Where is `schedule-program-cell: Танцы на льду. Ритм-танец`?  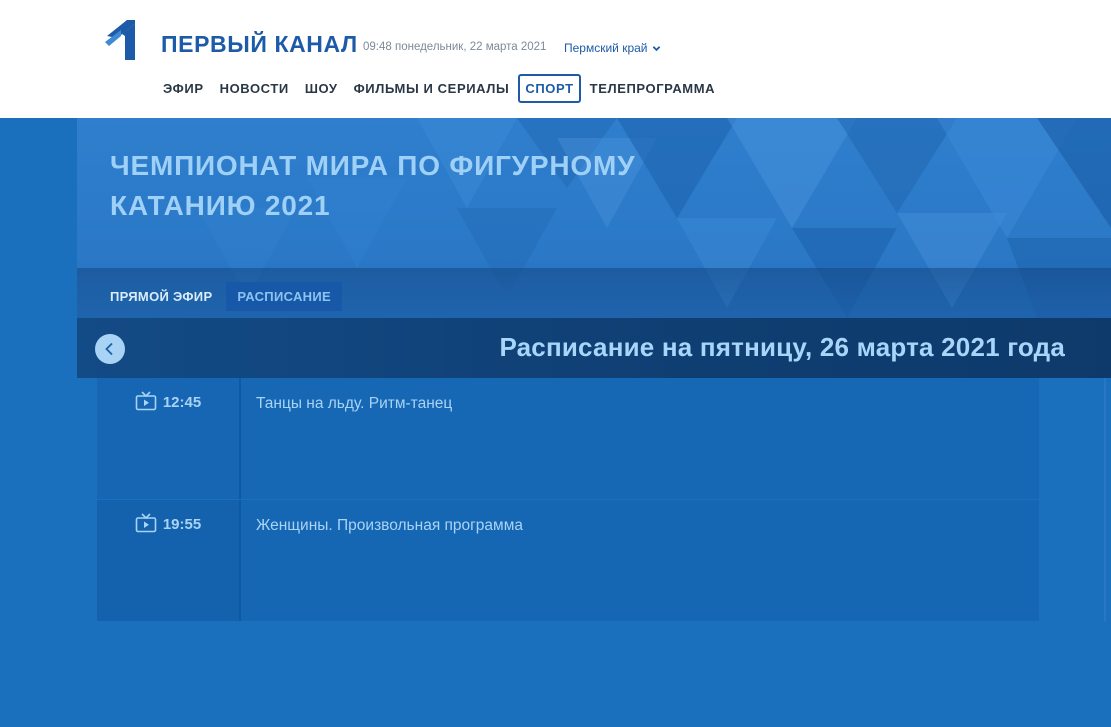 schedule-program-cell: Танцы на льду. Ритм-танец is located at coordinates (640, 438).